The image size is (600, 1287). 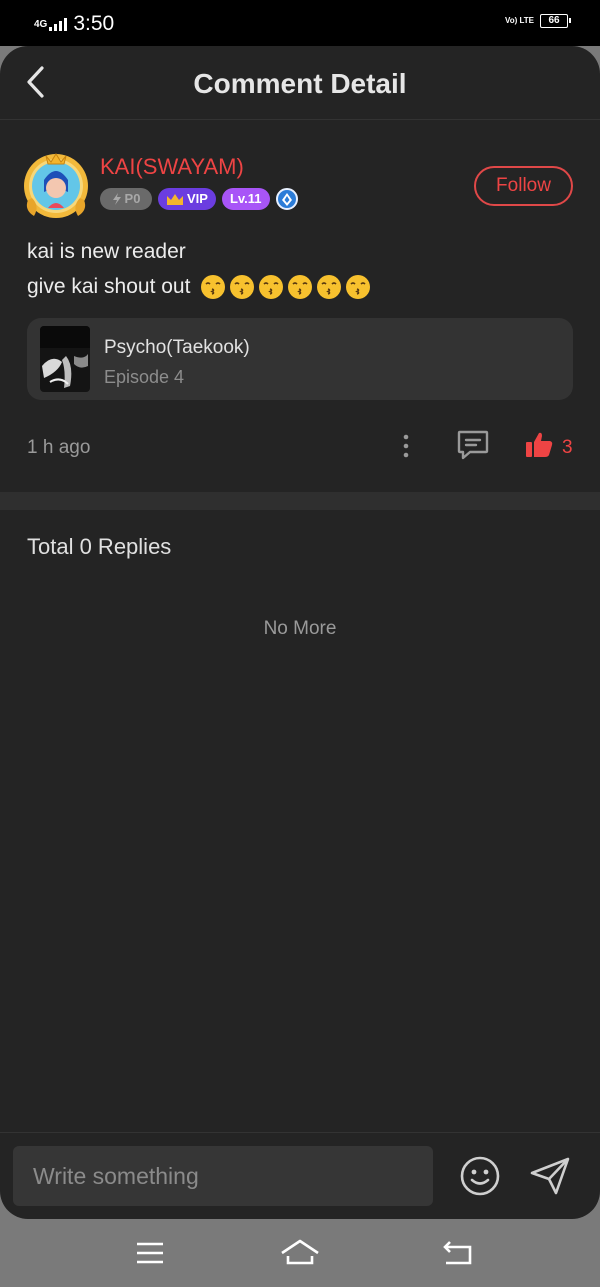 I want to click on signal-icon, so click(x=58, y=24).